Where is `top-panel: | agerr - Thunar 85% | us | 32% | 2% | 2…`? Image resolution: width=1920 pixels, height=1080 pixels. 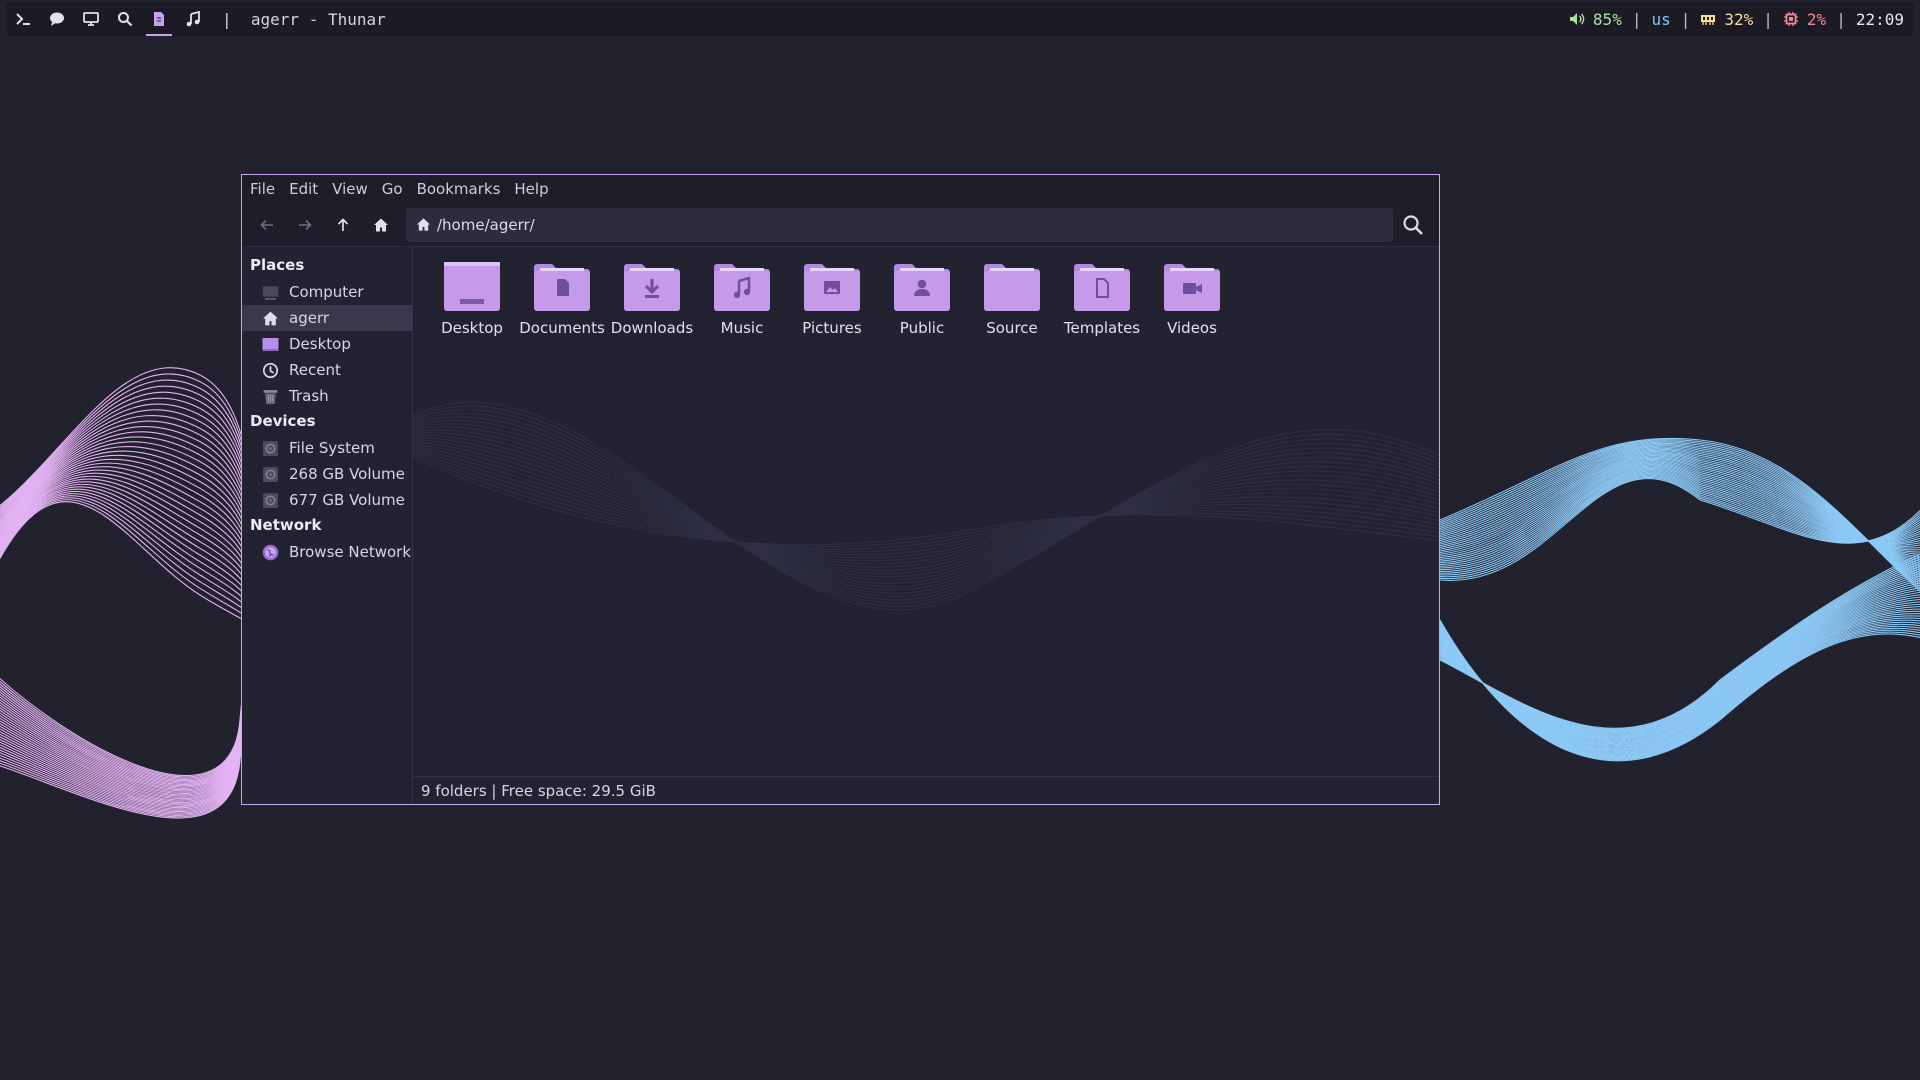 top-panel: | agerr - Thunar 85% | us | 32% | 2% | 2… is located at coordinates (960, 19).